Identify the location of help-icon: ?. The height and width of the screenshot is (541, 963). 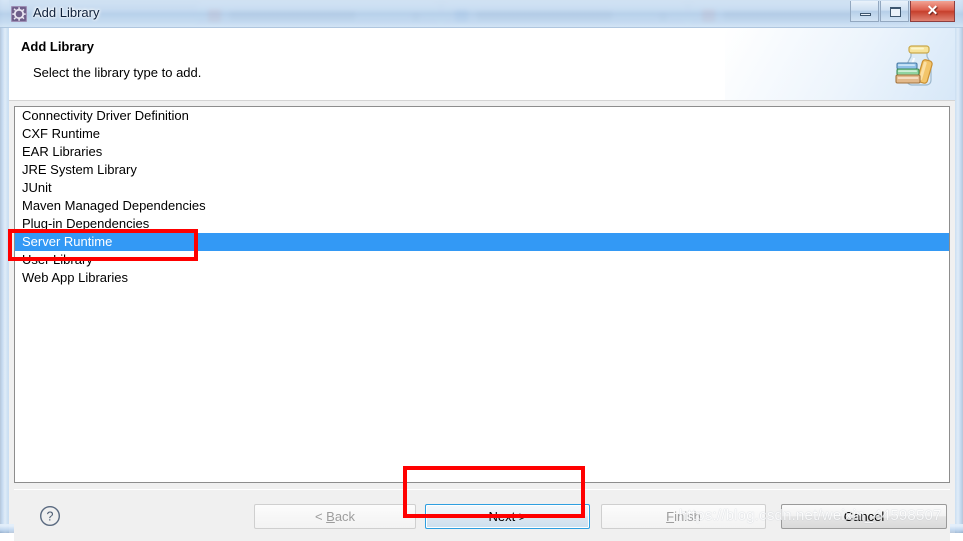
(50, 516).